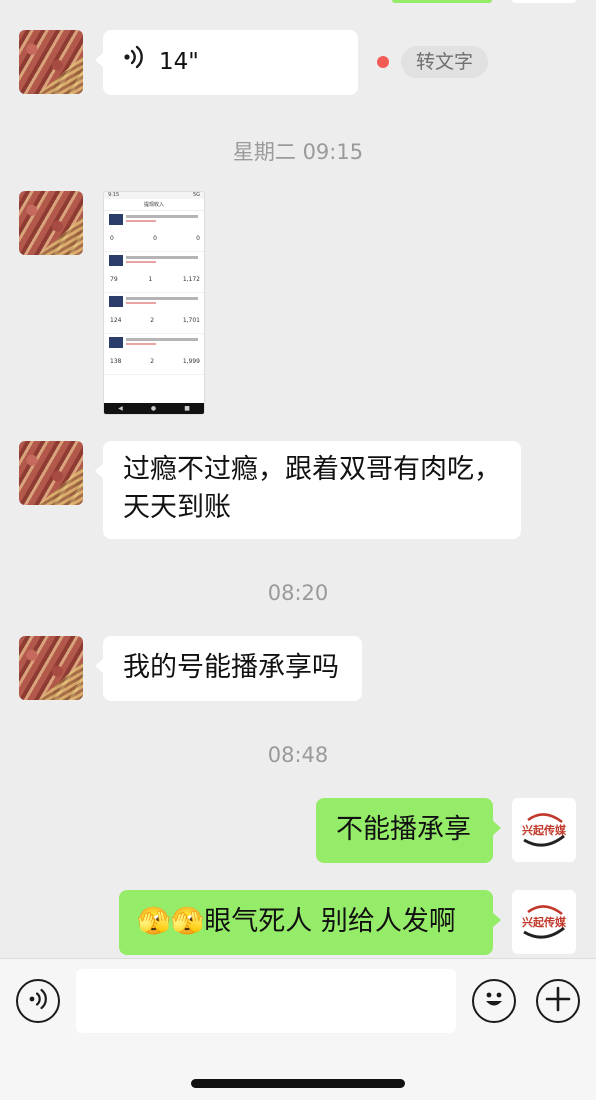 The height and width of the screenshot is (1100, 596). I want to click on thumbnail-row: 79 1 1,172, so click(154, 272).